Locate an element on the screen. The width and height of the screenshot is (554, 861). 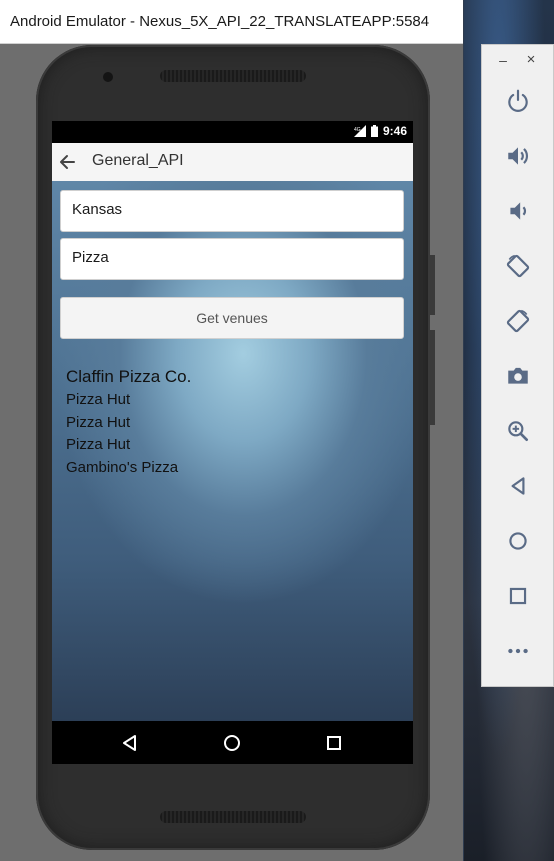
more-icon is located at coordinates (518, 651).